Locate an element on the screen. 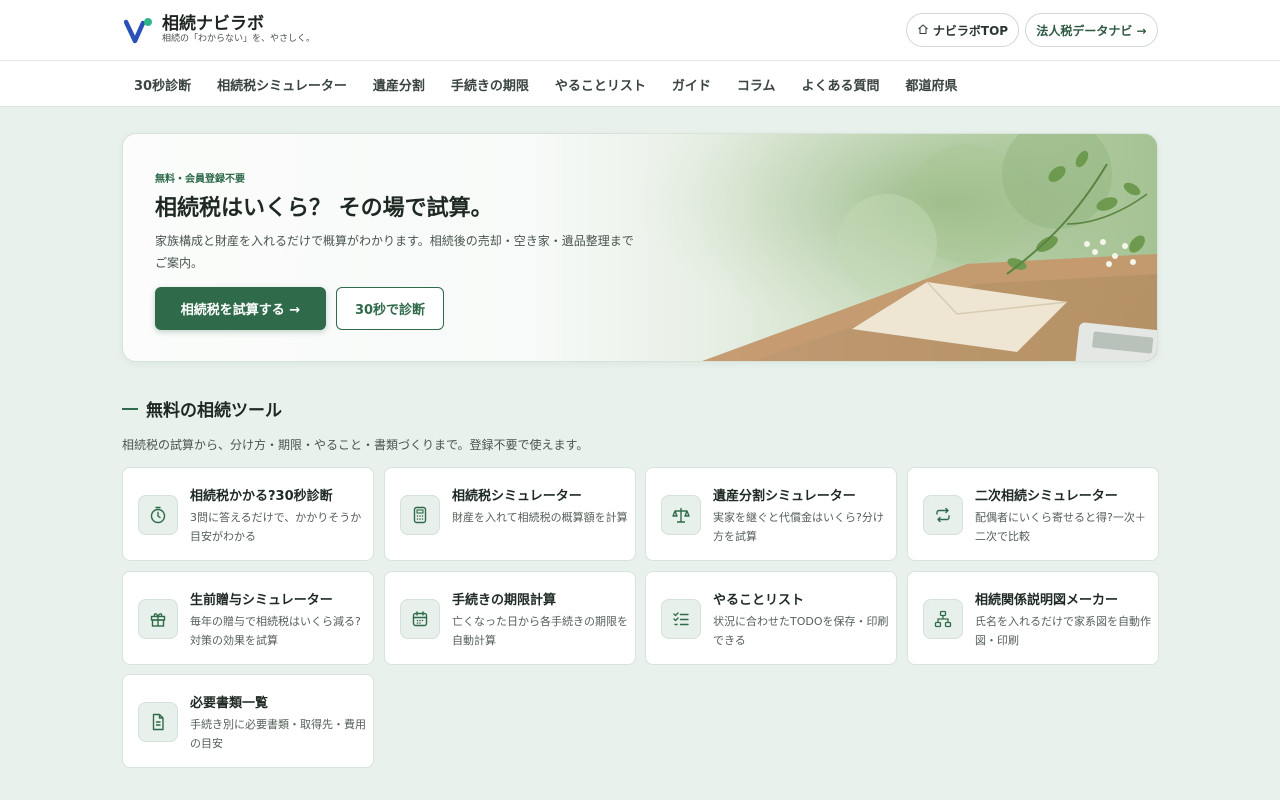 The height and width of the screenshot is (800, 1280). tool-card-description: 財産を入れて相続税の概算額を計算 is located at coordinates (540, 517).